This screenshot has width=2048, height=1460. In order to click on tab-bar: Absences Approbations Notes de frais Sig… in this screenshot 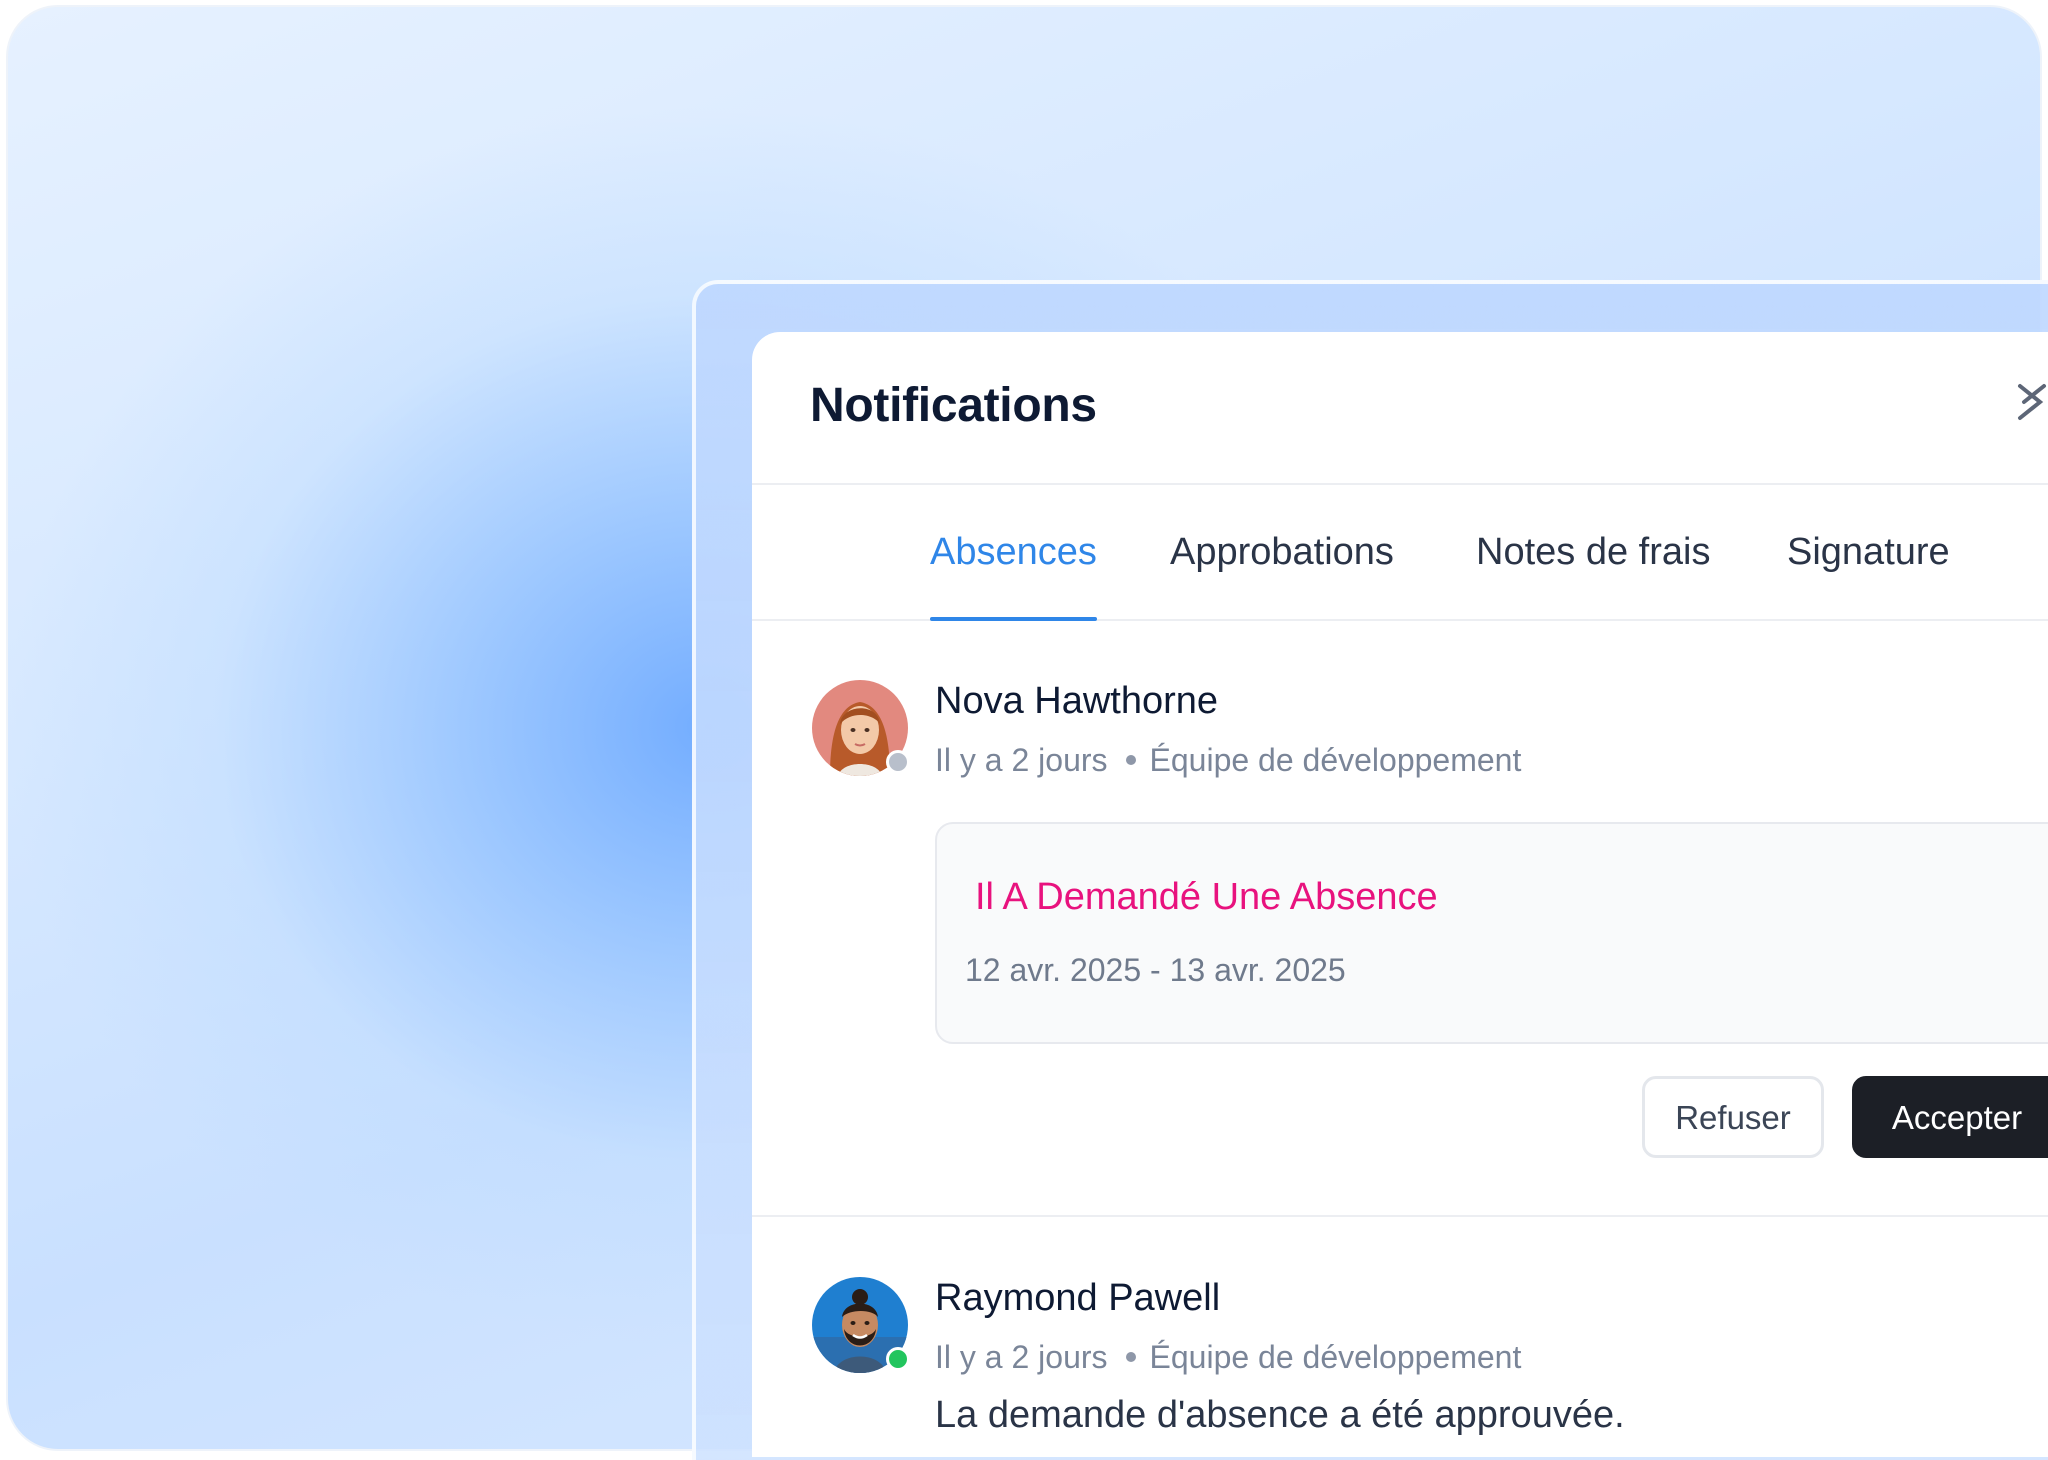, I will do `click(1400, 553)`.